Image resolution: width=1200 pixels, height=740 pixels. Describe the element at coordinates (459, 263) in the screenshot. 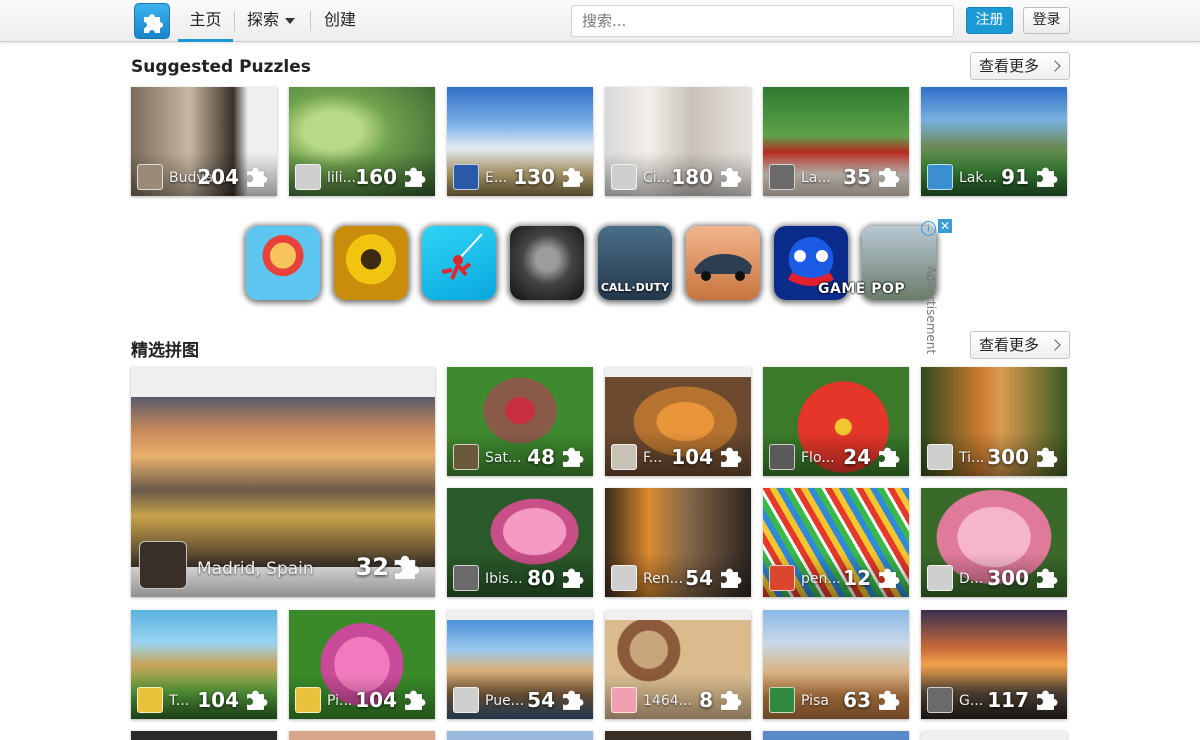

I see `ad-game-stickman-hook` at that location.